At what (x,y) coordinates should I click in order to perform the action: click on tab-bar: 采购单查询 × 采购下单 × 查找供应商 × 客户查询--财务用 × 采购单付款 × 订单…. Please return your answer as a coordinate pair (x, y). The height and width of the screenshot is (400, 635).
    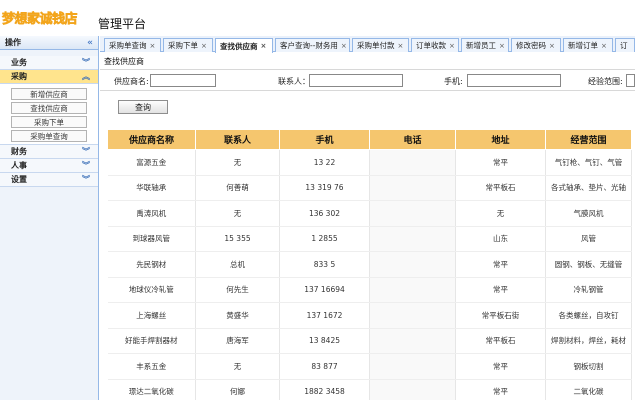
    Looking at the image, I should click on (367, 44).